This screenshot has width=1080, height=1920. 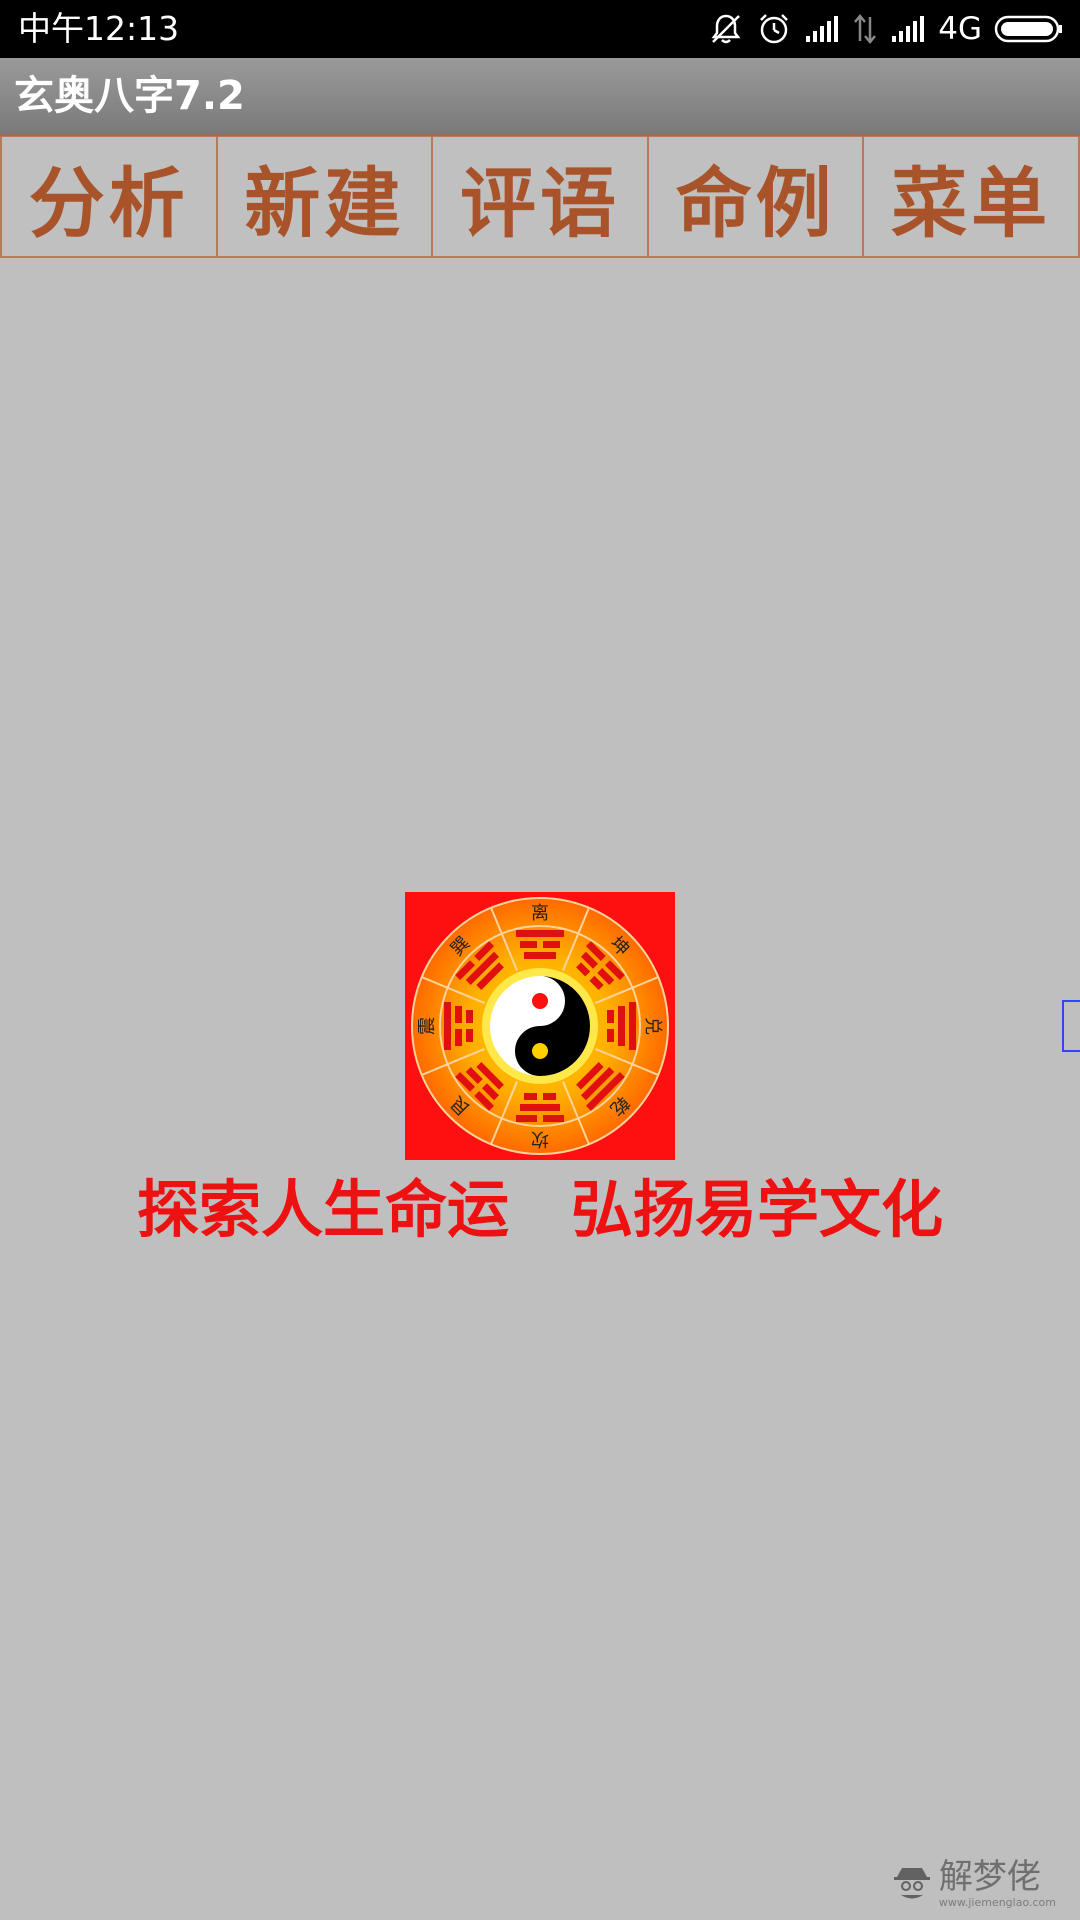 What do you see at coordinates (1071, 1026) in the screenshot?
I see `side-drawer-handle` at bounding box center [1071, 1026].